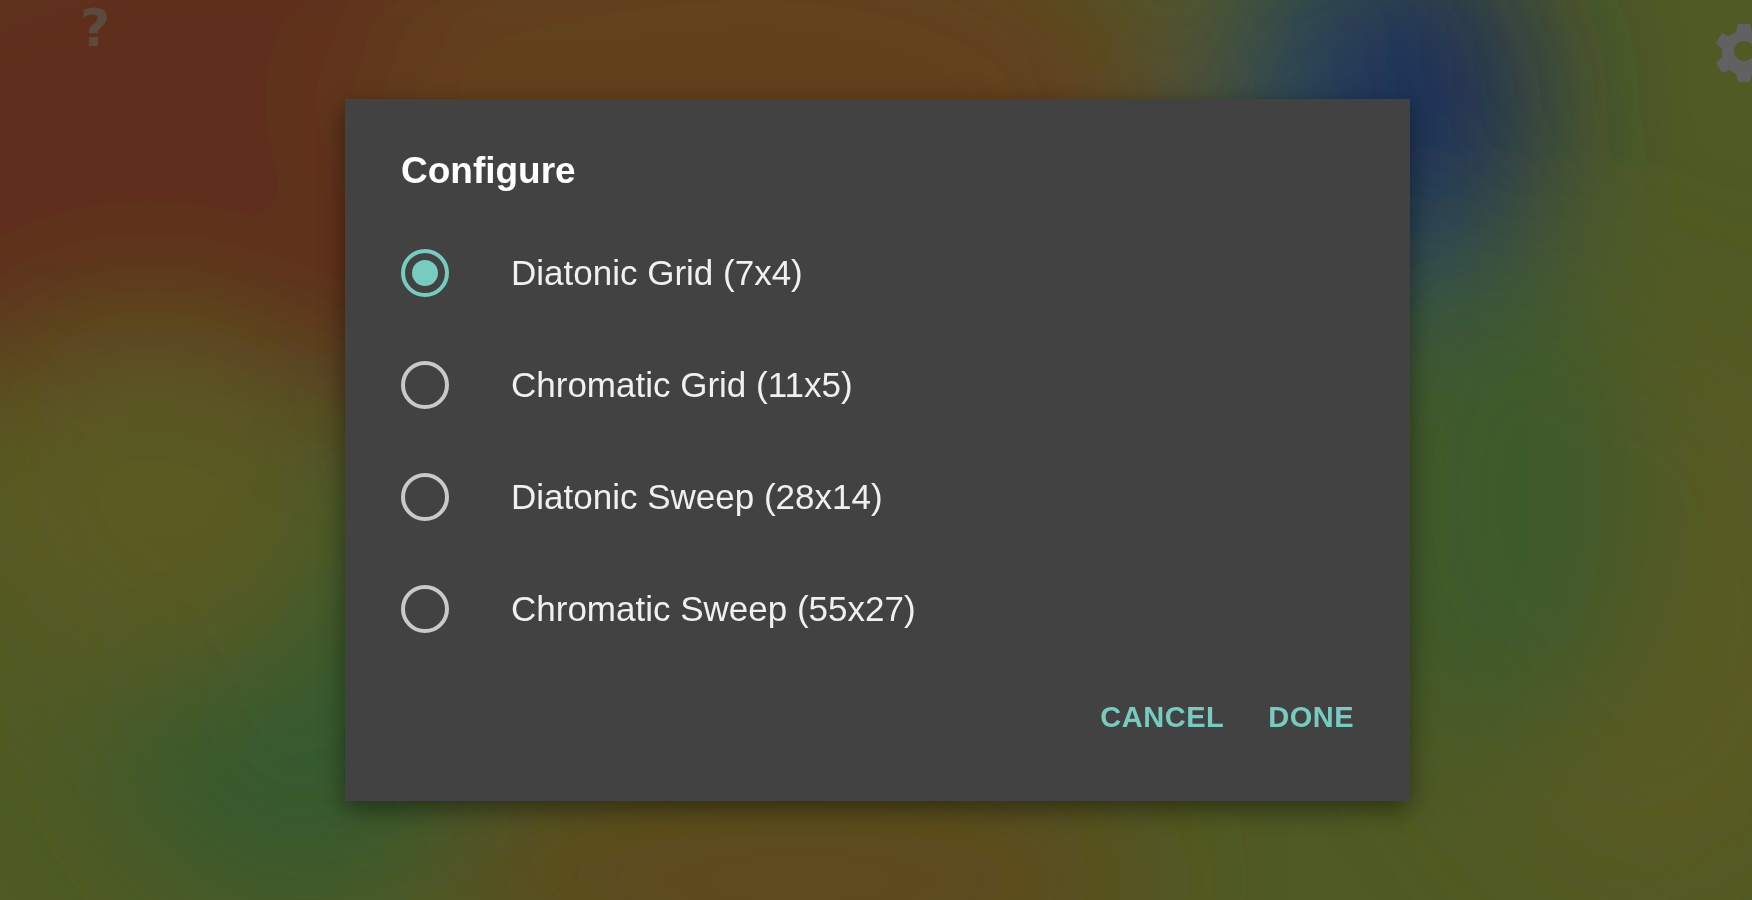 This screenshot has height=900, width=1752. I want to click on option-label: Diatonic Grid (7x4), so click(657, 273).